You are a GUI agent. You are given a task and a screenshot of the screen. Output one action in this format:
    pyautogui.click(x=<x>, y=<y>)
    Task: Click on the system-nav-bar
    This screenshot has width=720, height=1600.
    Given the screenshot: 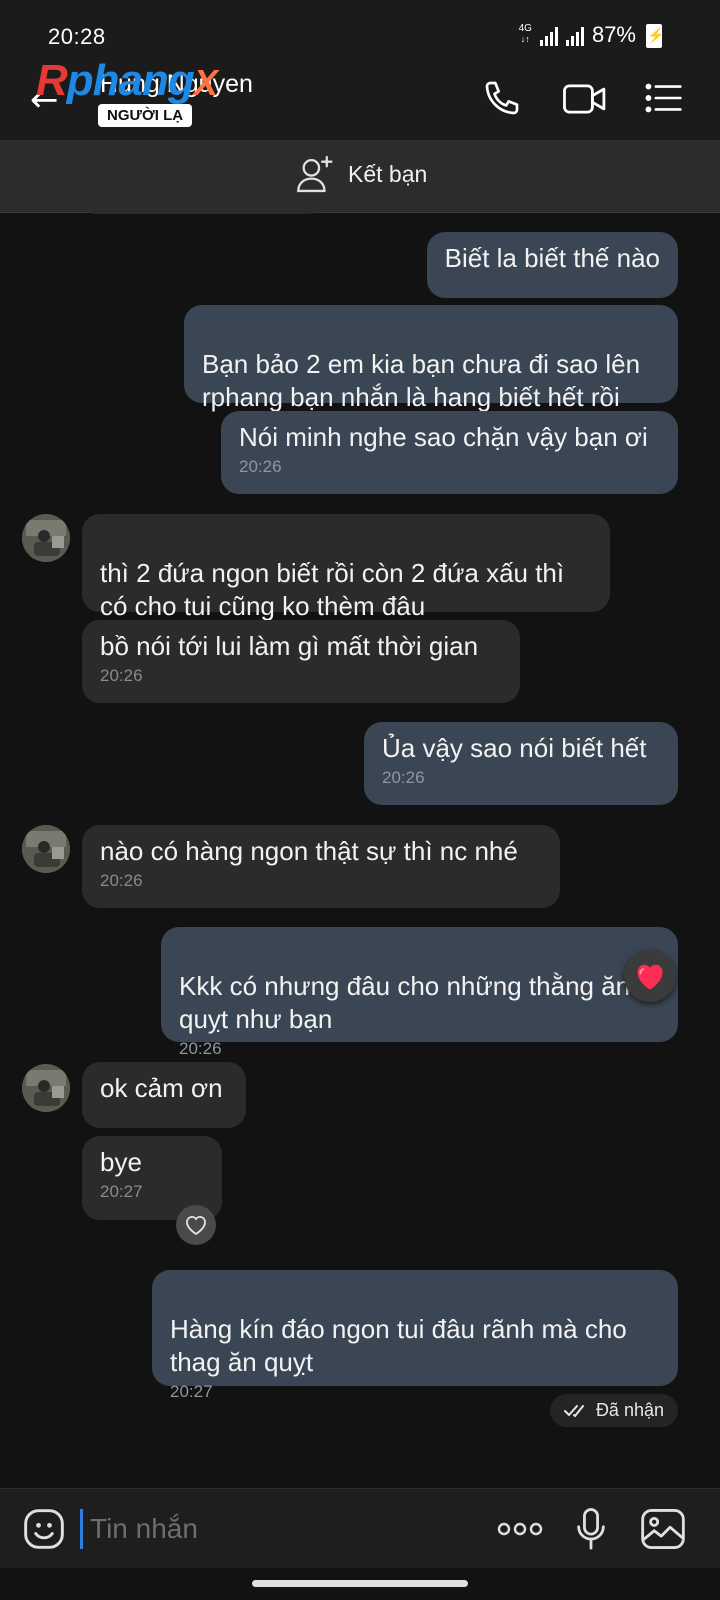 What is the action you would take?
    pyautogui.click(x=360, y=1584)
    